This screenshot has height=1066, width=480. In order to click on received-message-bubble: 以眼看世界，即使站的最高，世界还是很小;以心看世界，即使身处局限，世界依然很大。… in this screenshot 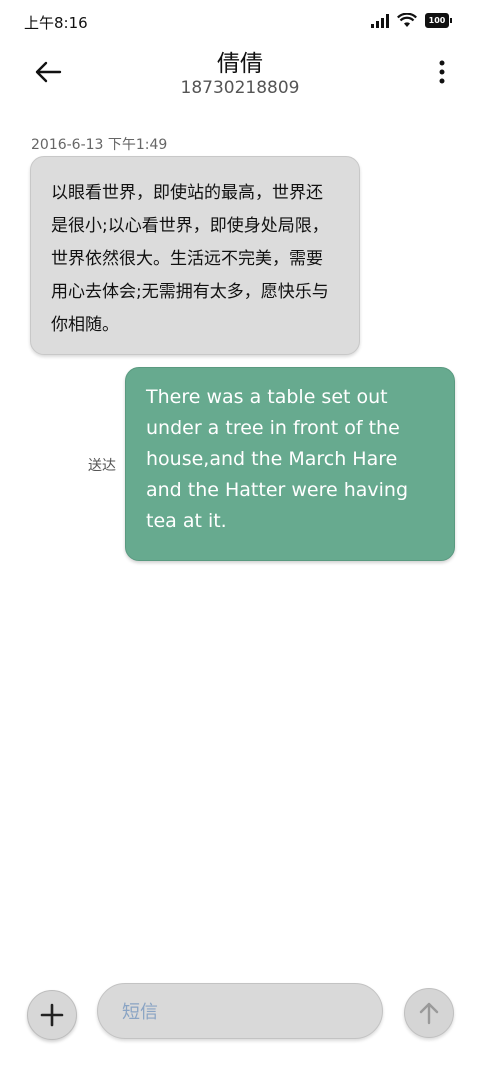, I will do `click(195, 255)`.